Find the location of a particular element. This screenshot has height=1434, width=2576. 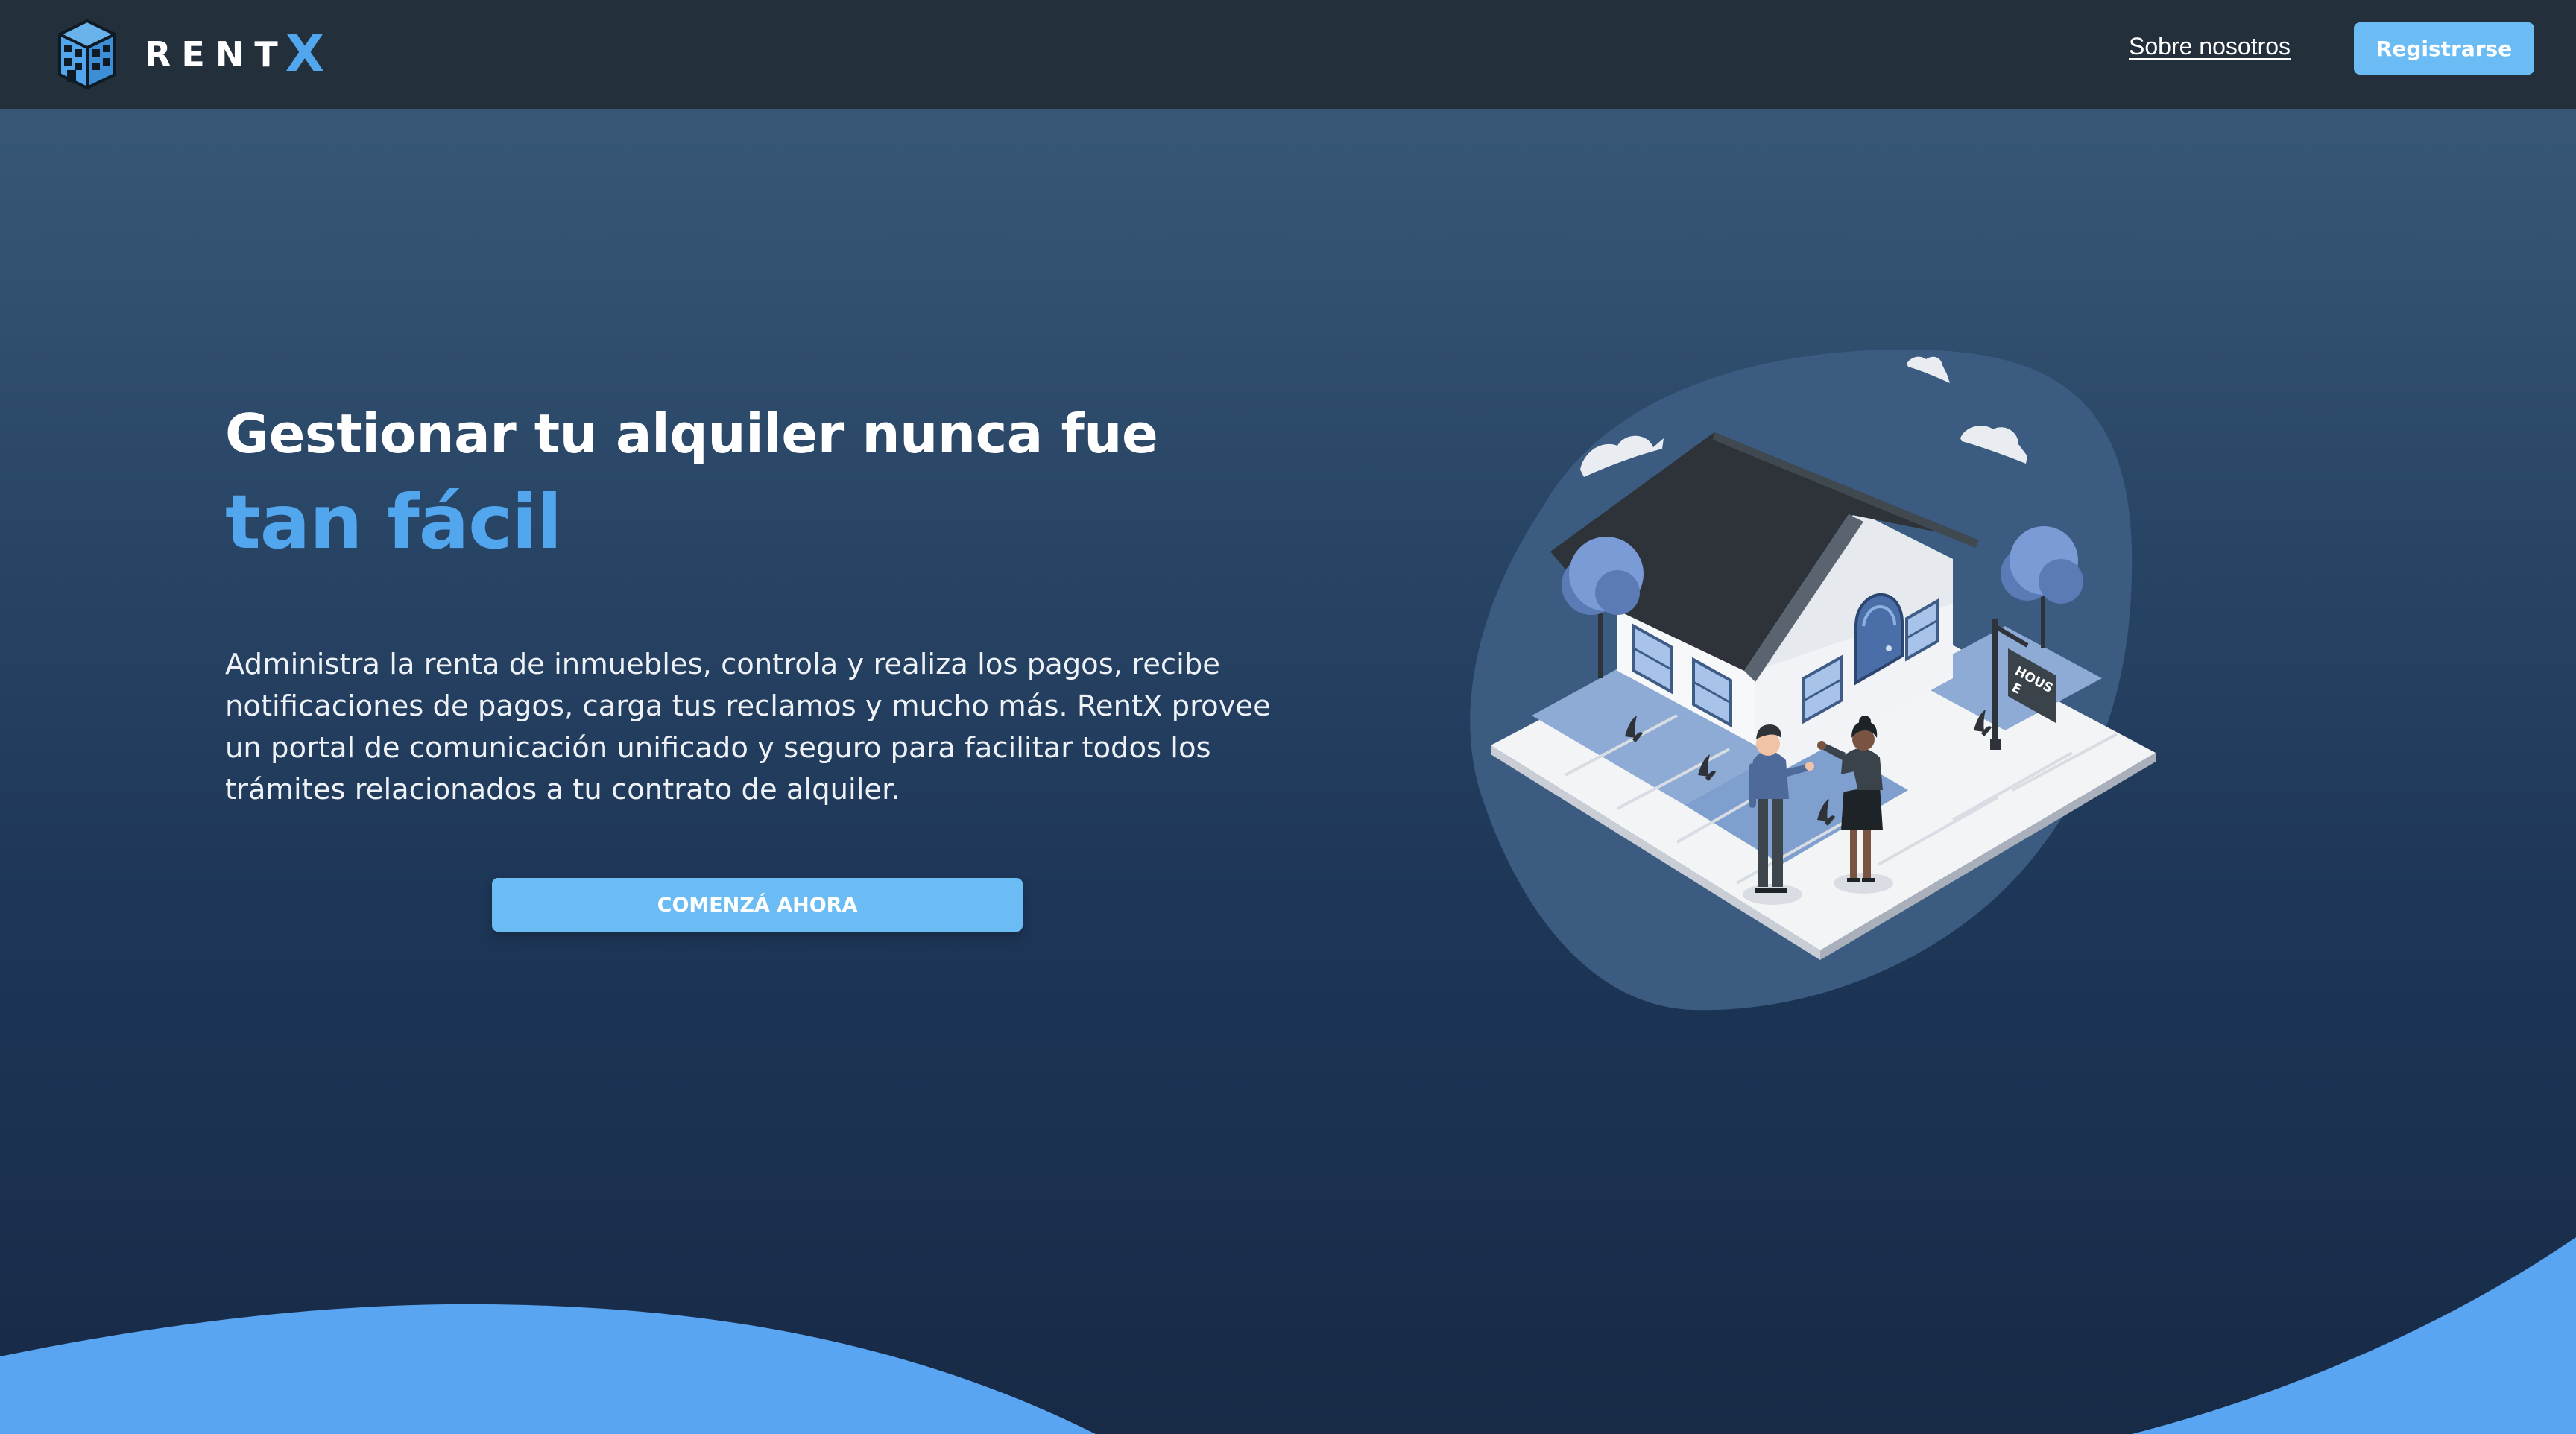

brand-logo-link: RENT X is located at coordinates (191, 54).